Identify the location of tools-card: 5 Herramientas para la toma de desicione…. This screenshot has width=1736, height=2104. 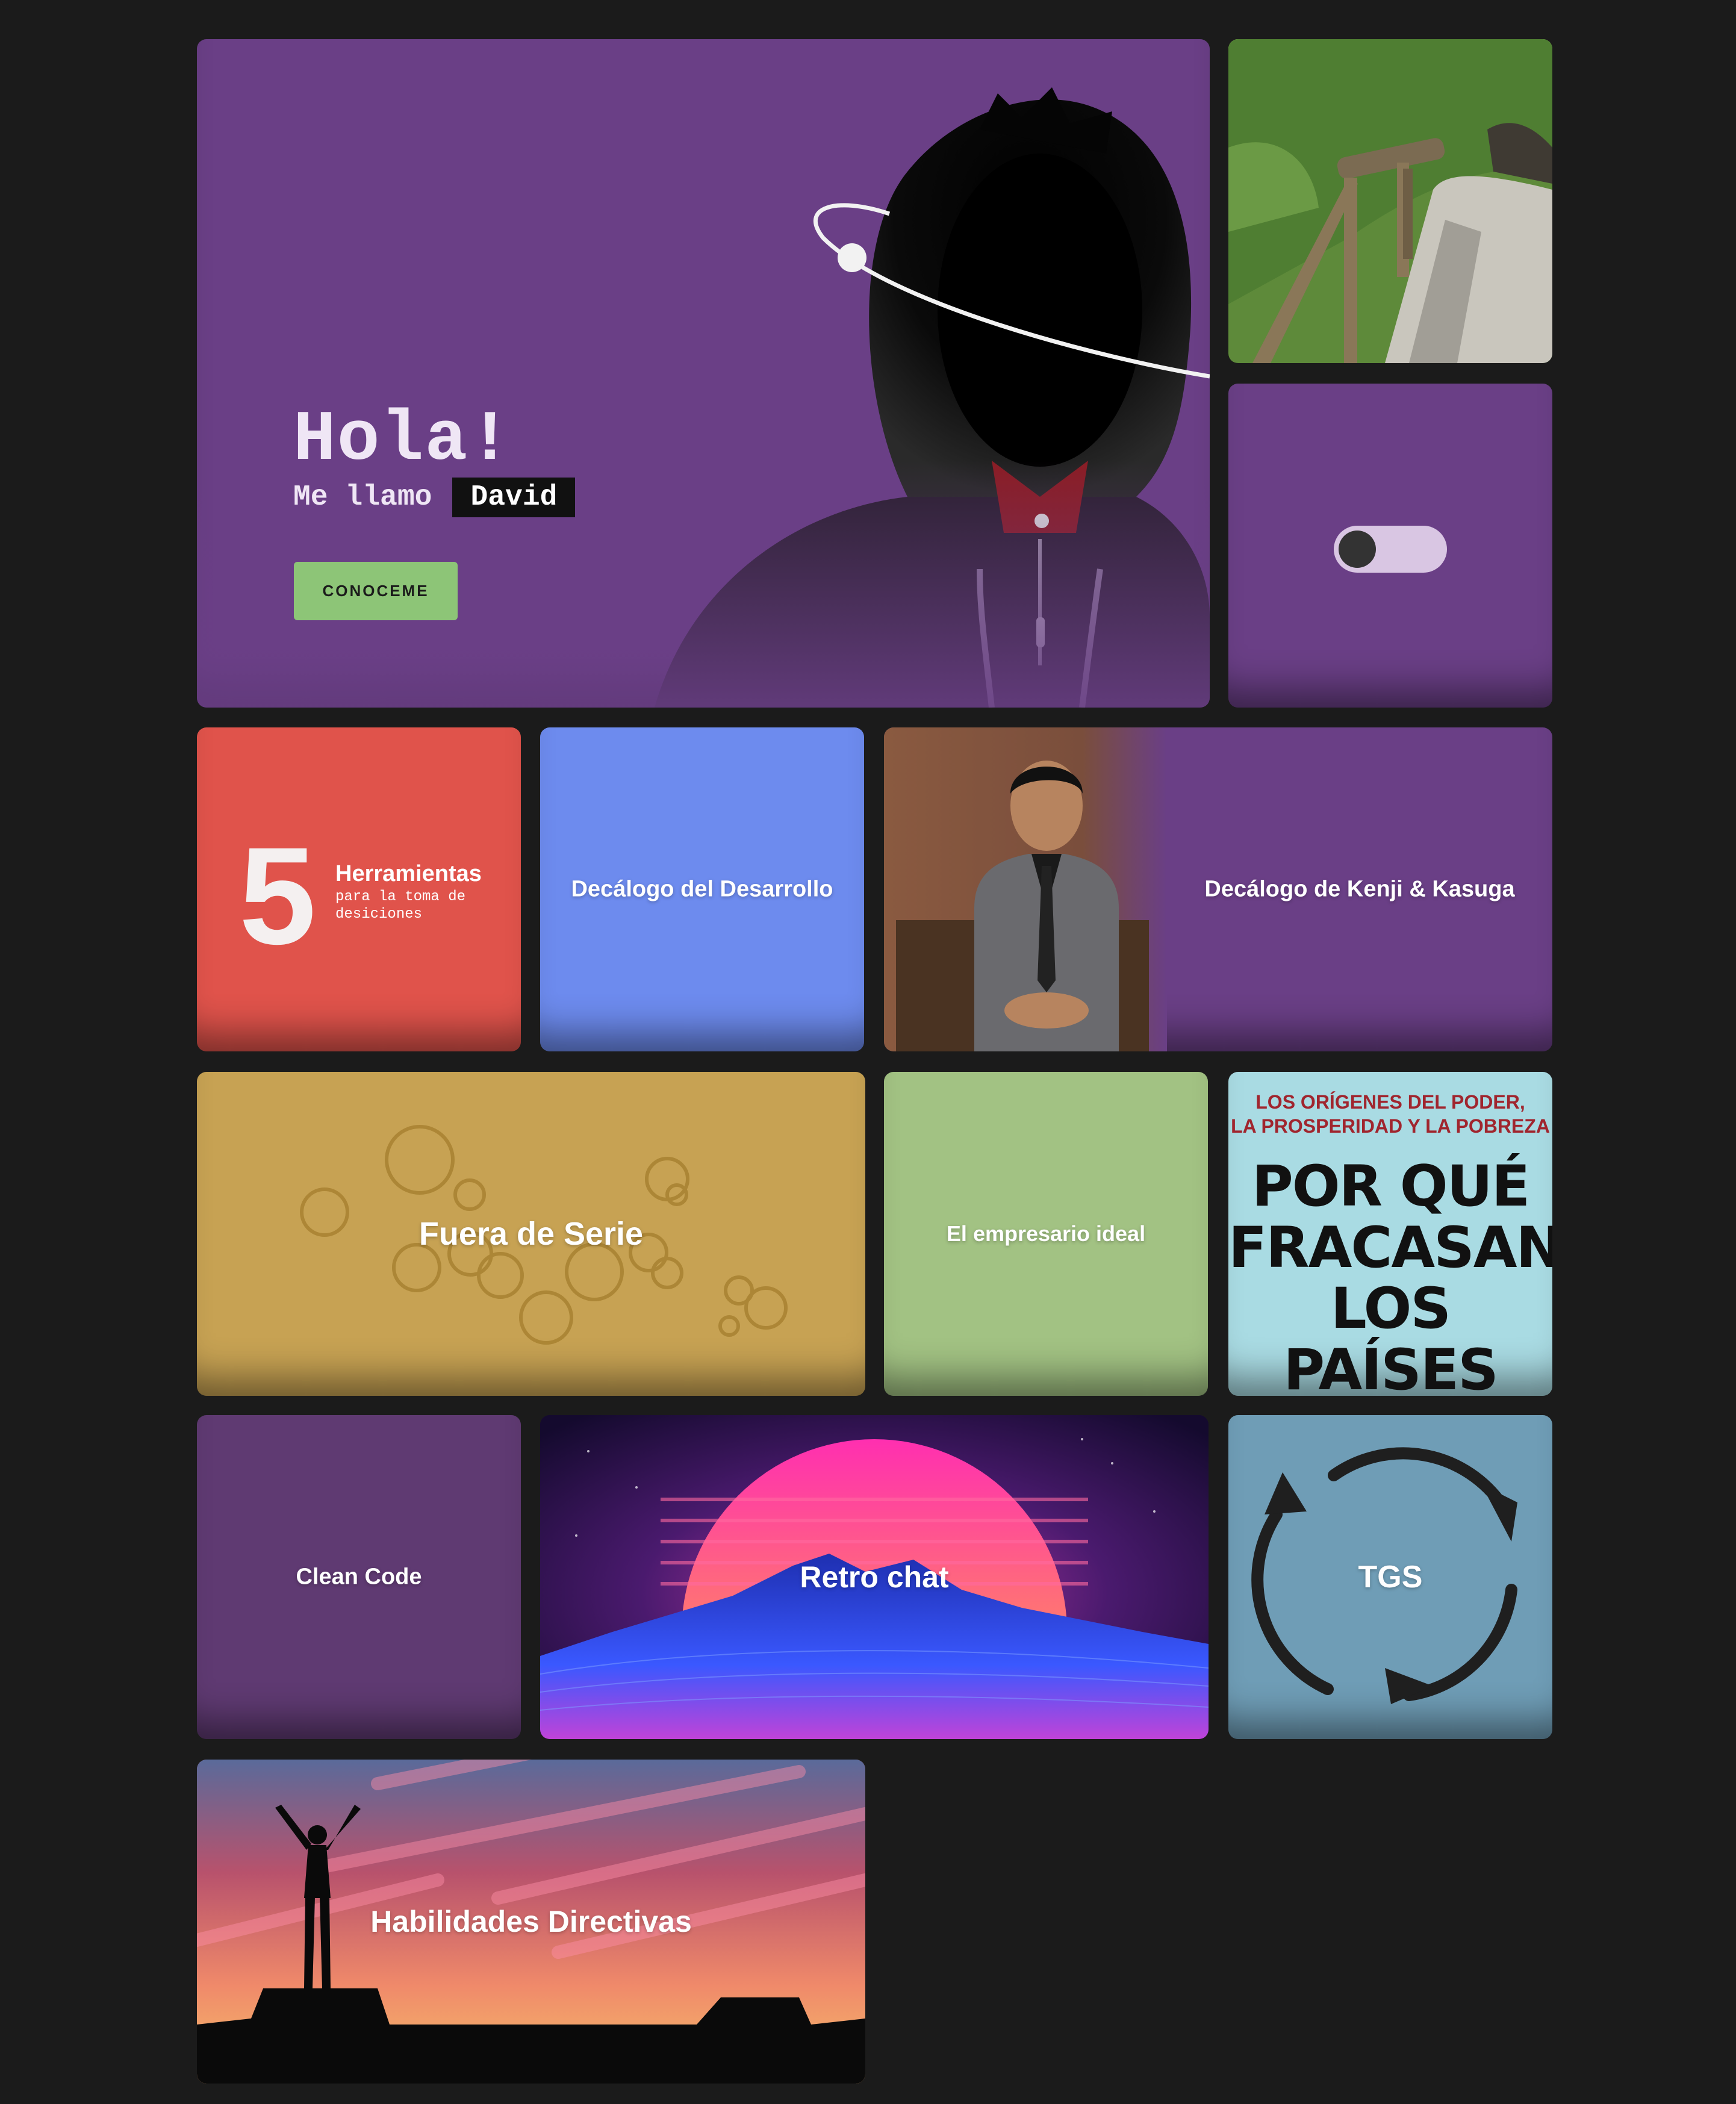
(359, 889).